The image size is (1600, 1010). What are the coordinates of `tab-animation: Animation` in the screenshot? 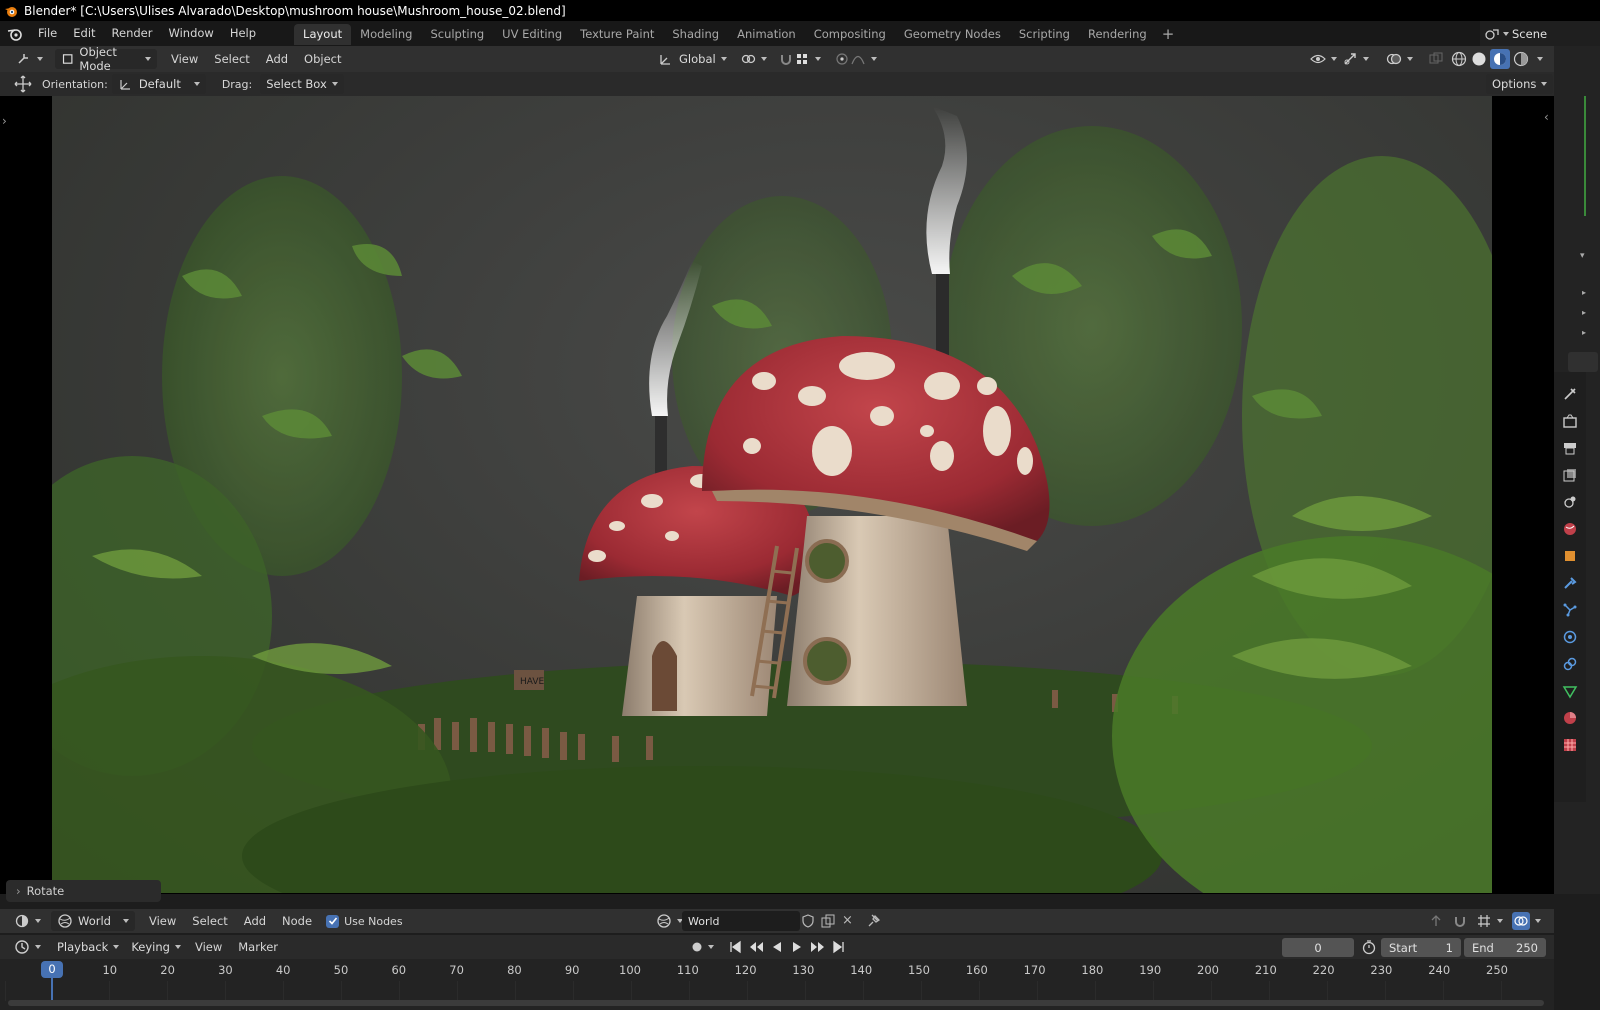 It's located at (766, 34).